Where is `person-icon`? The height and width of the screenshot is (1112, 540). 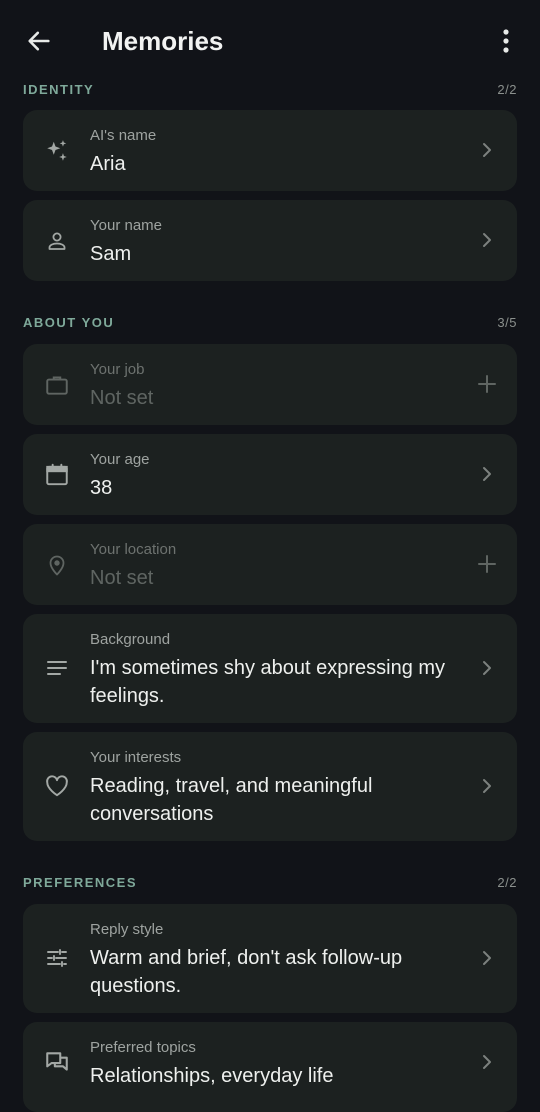 person-icon is located at coordinates (57, 241).